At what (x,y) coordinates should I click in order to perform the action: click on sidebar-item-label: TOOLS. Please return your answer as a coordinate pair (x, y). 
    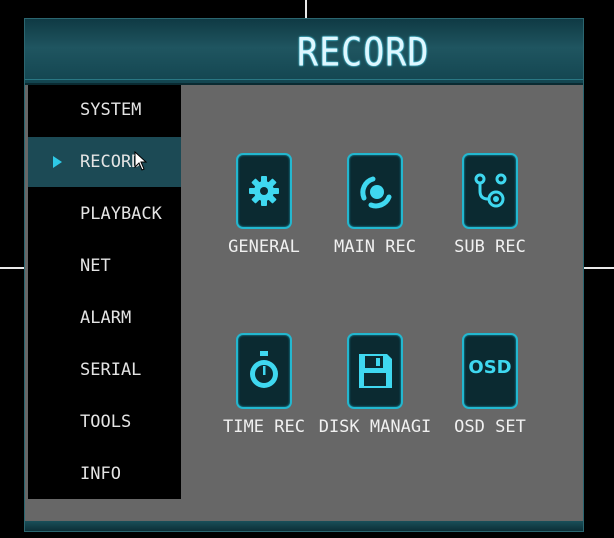
    Looking at the image, I should click on (106, 422).